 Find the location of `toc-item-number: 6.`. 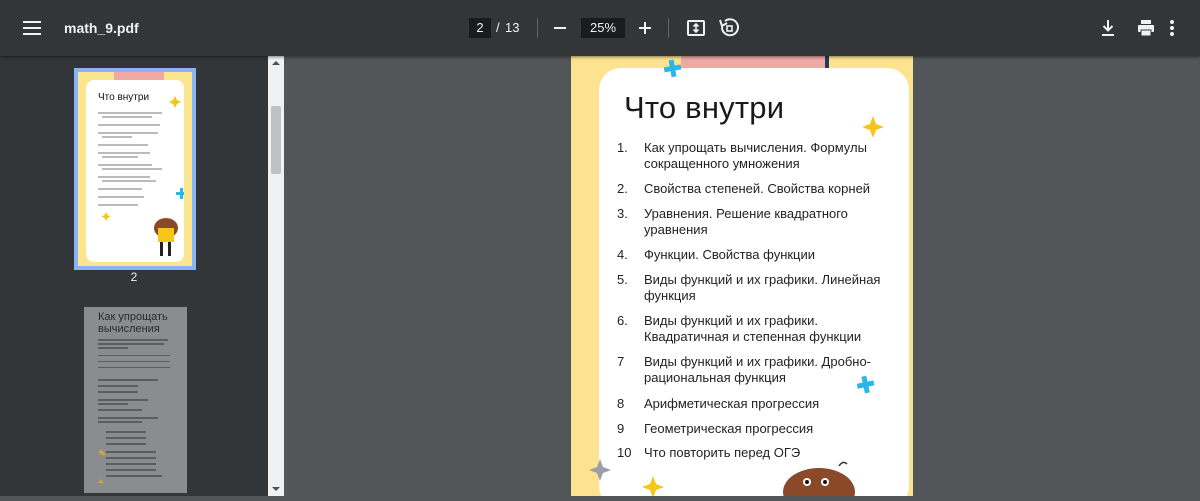

toc-item-number: 6. is located at coordinates (622, 320).